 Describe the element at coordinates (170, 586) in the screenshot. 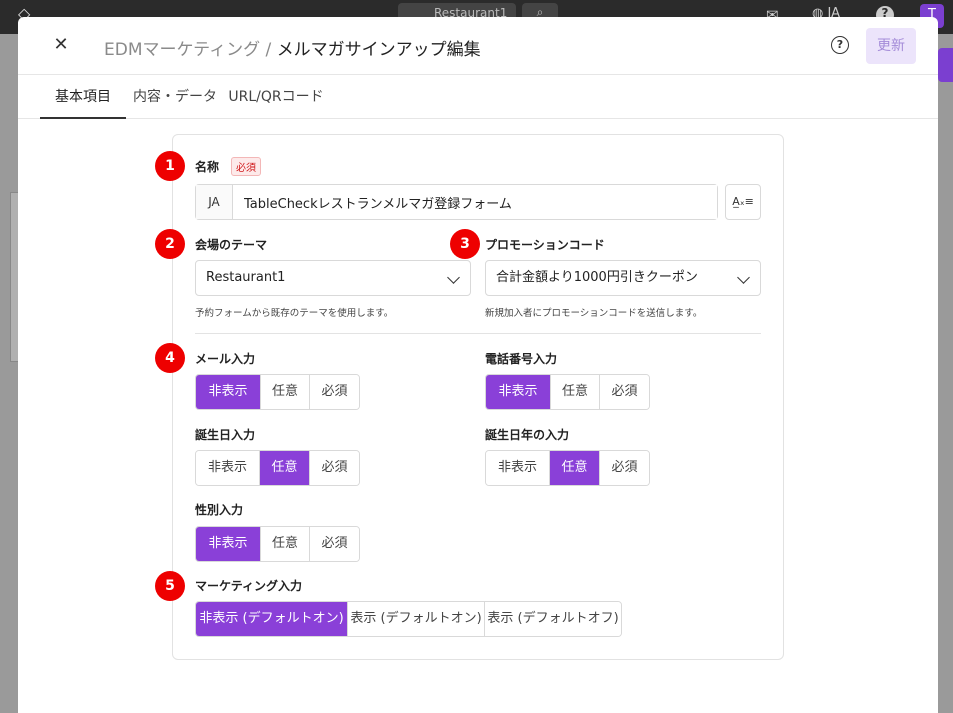

I see `step-badge-5: 5` at that location.